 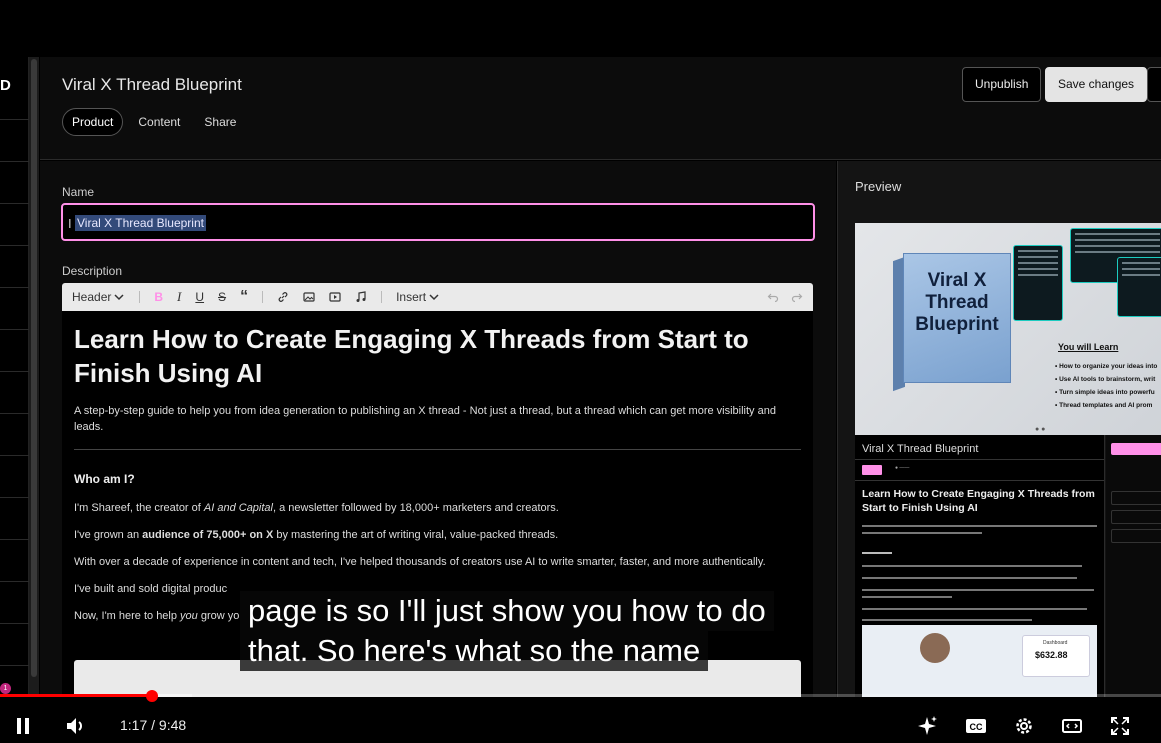 I want to click on tweet-card, so click(x=1038, y=283).